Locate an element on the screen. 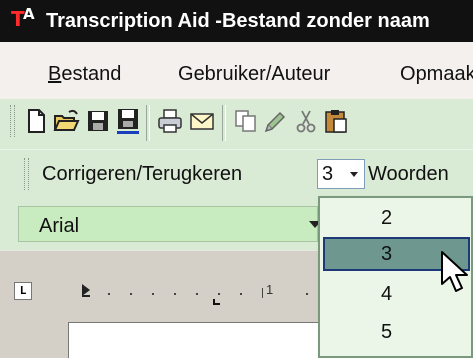 This screenshot has height=358, width=473. option-label: 3 is located at coordinates (387, 254).